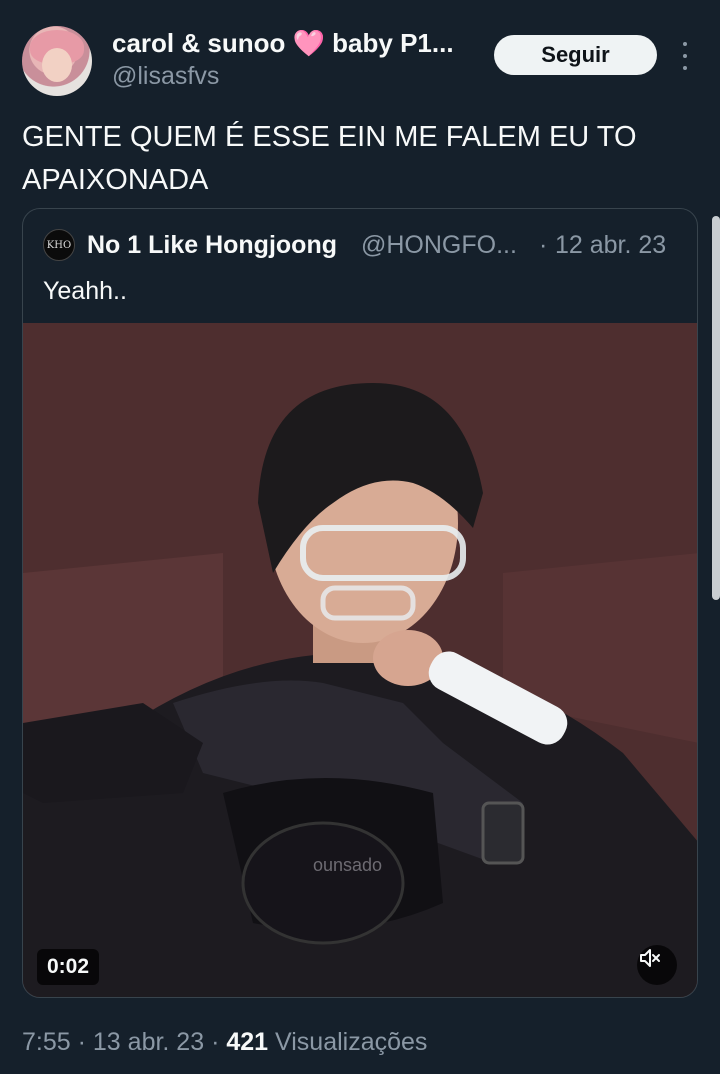 Image resolution: width=720 pixels, height=1074 pixels. What do you see at coordinates (685, 56) in the screenshot?
I see `more-options-icon` at bounding box center [685, 56].